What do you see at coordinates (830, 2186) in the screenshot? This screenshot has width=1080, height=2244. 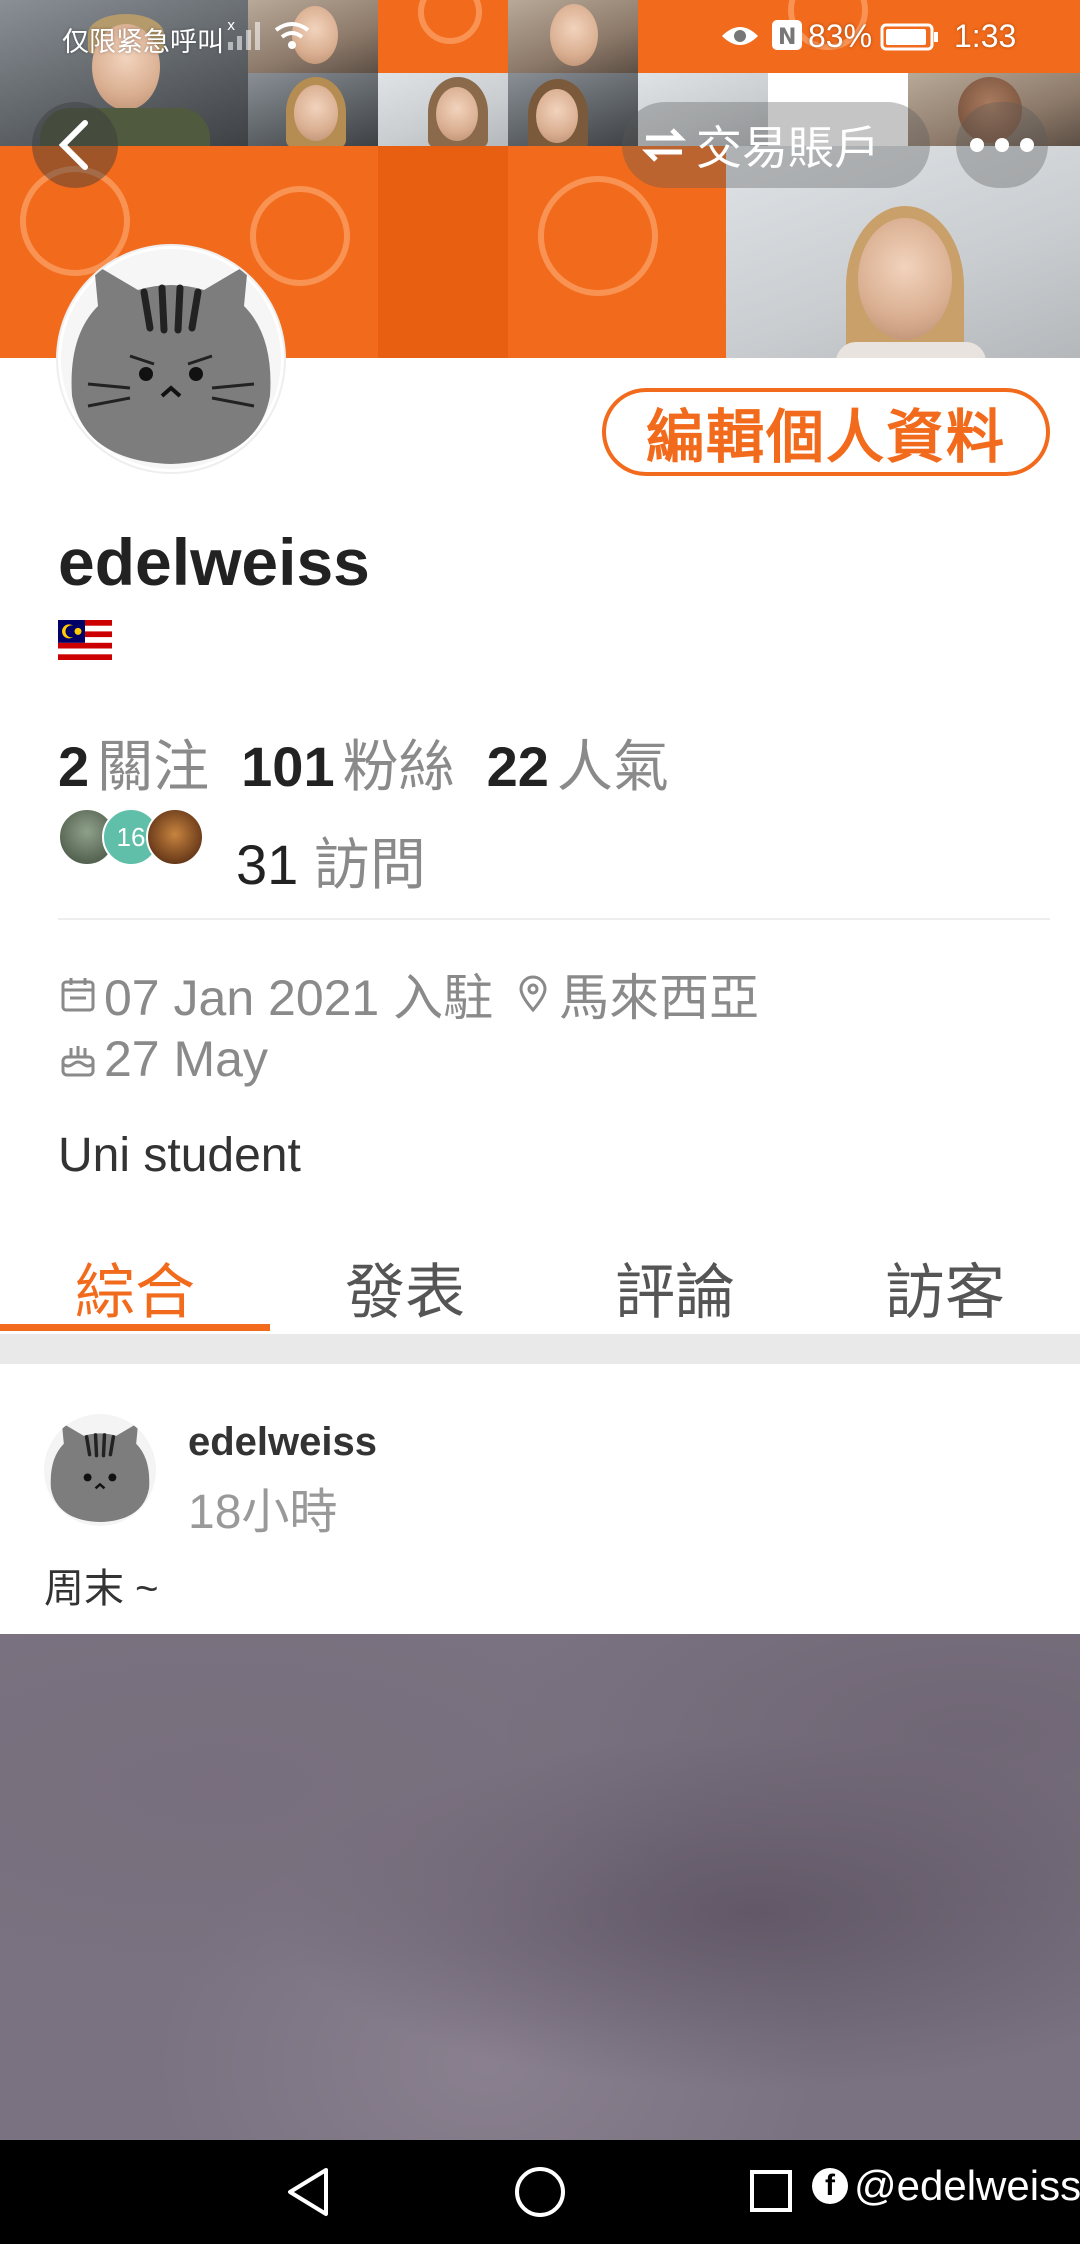 I see `facebook-icon: f` at bounding box center [830, 2186].